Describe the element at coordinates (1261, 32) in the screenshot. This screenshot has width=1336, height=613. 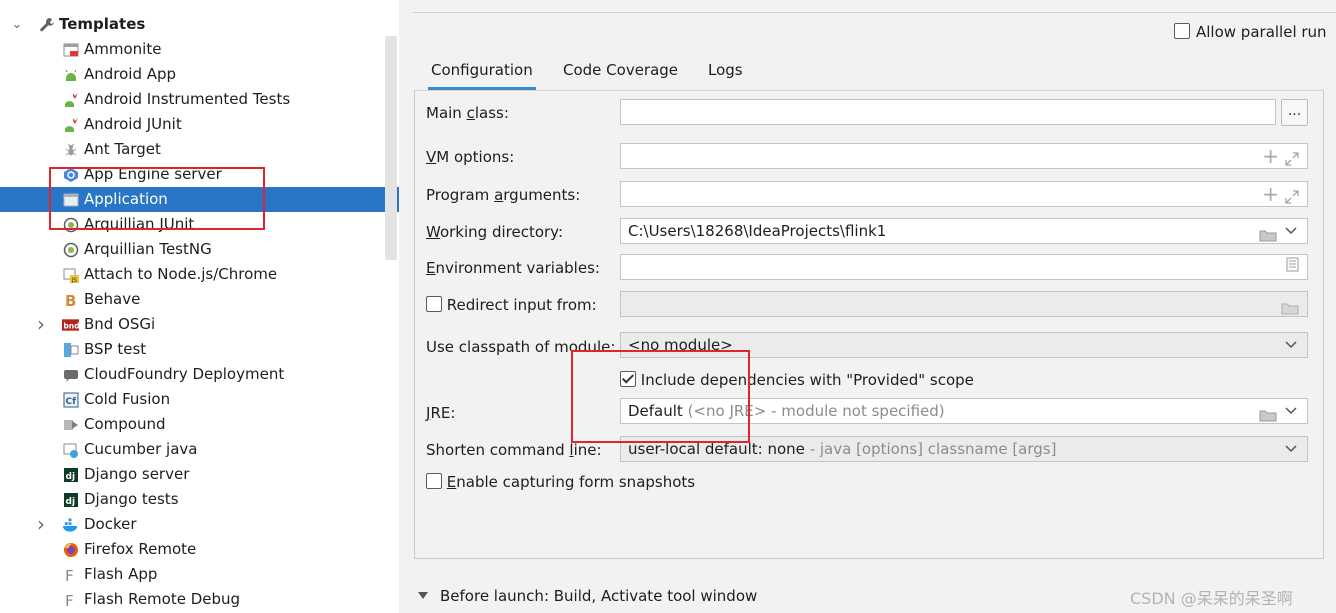
I see `allow-parallel-run-label: Allow parallel run` at that location.